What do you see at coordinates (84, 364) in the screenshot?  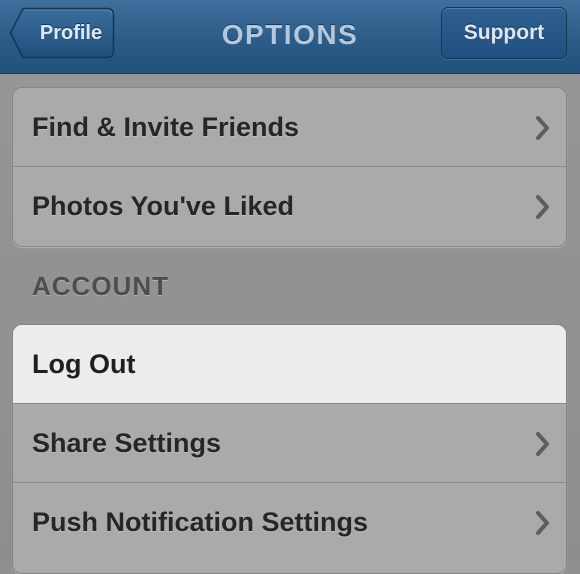 I see `list-item-label: Log Out` at bounding box center [84, 364].